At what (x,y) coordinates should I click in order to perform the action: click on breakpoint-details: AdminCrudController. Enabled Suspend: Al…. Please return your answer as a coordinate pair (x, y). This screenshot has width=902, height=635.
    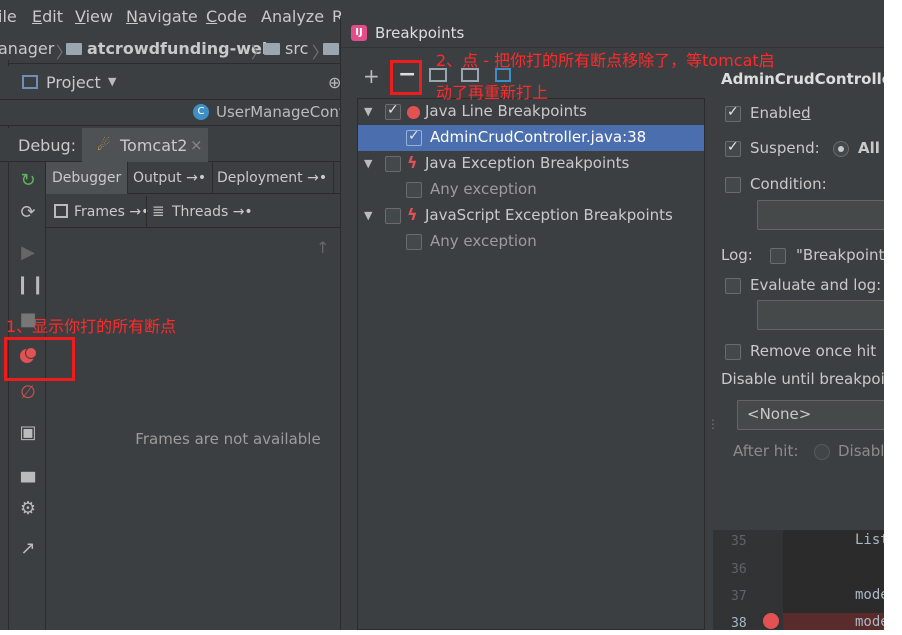
    Looking at the image, I should click on (800, 301).